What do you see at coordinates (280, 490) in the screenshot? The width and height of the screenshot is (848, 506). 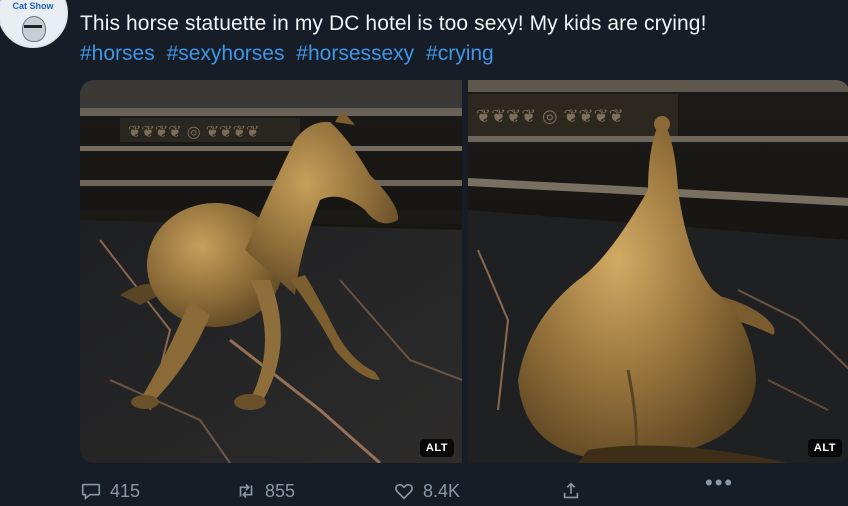 I see `retweet-count: 855` at bounding box center [280, 490].